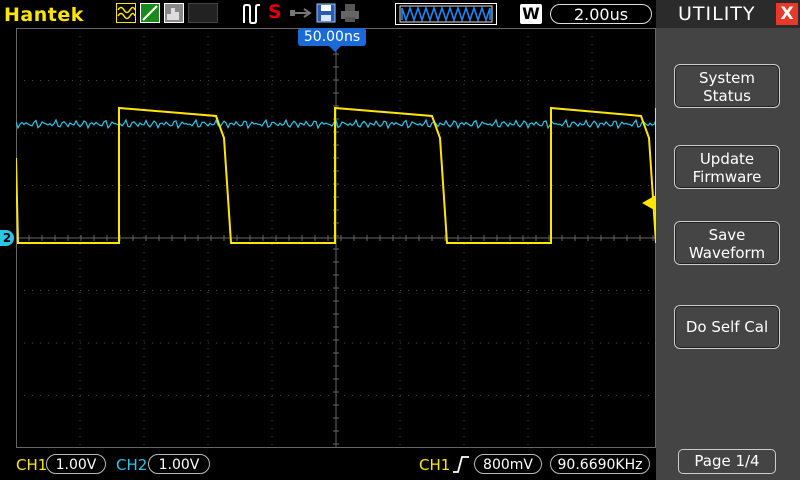 The image size is (800, 480). What do you see at coordinates (446, 14) in the screenshot?
I see `timebase-window-indicator` at bounding box center [446, 14].